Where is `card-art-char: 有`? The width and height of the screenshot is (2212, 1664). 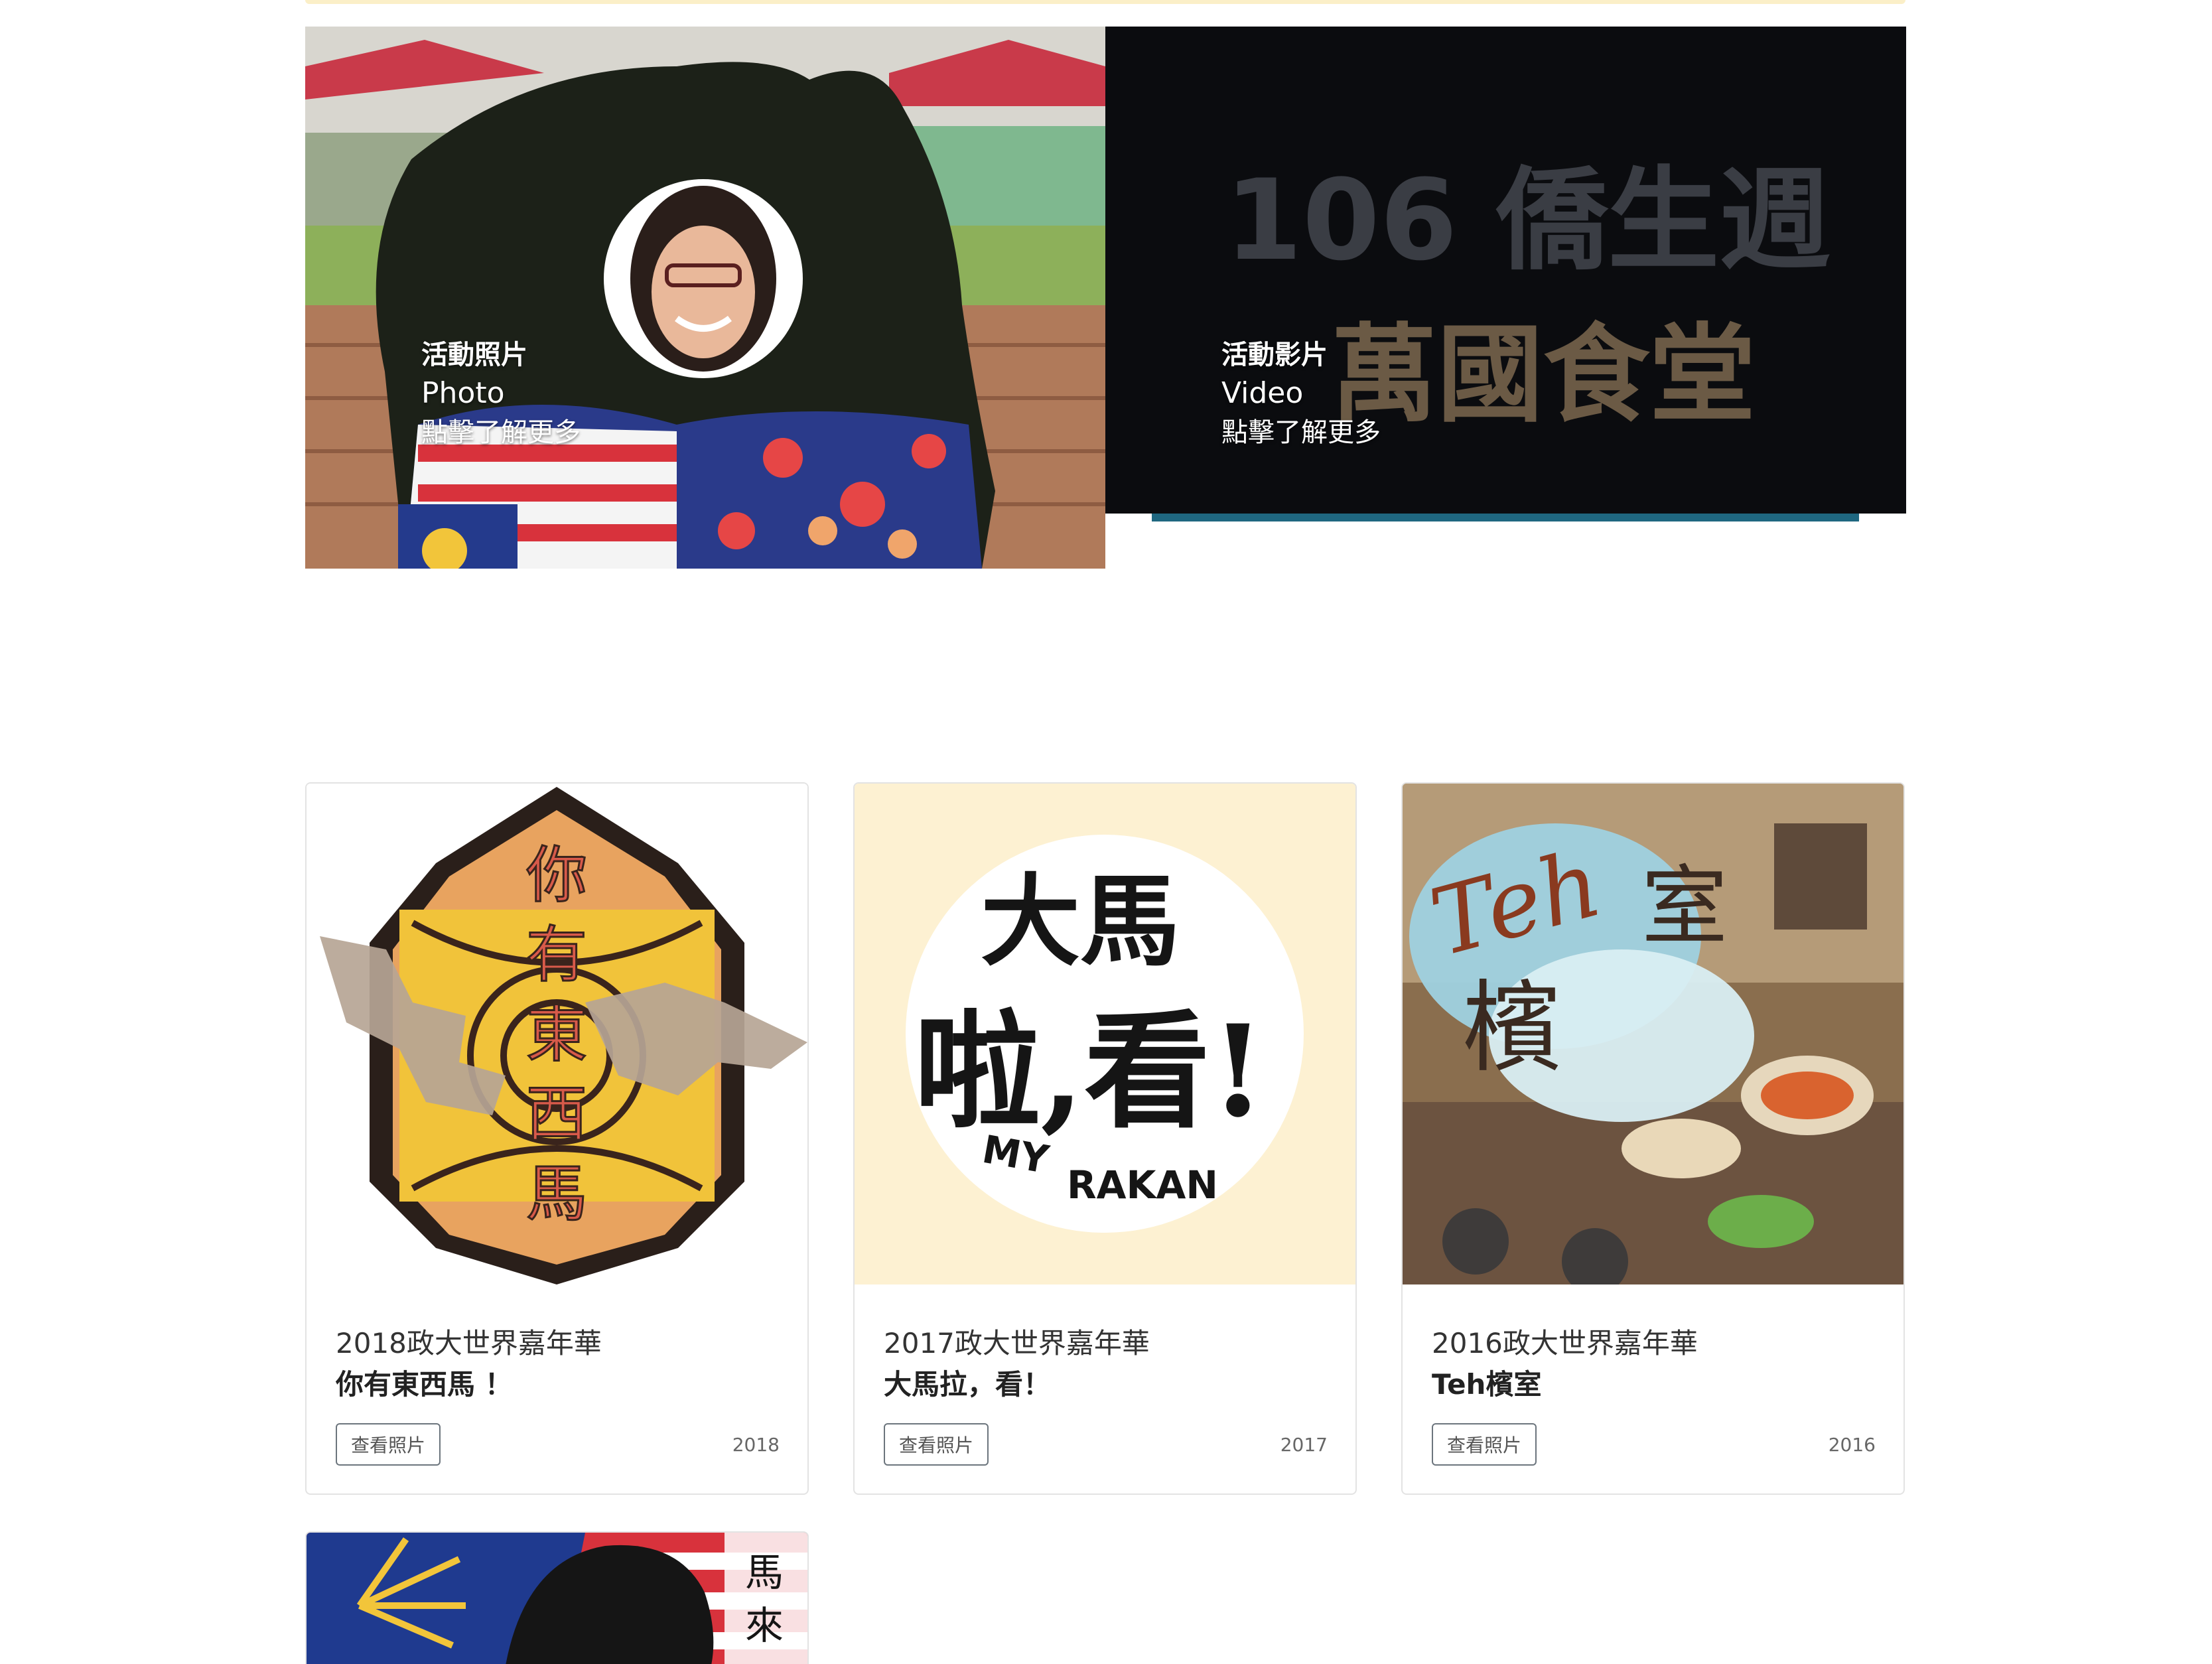
card-art-char: 有 is located at coordinates (556, 955).